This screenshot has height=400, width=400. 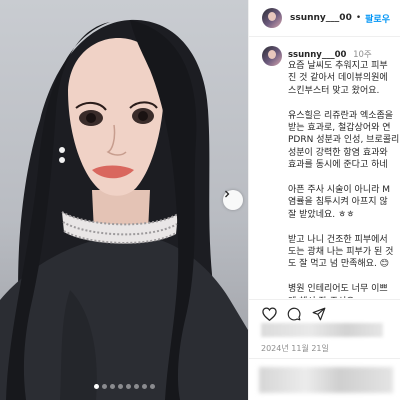 I want to click on likes-summary-blurred, so click(x=322, y=330).